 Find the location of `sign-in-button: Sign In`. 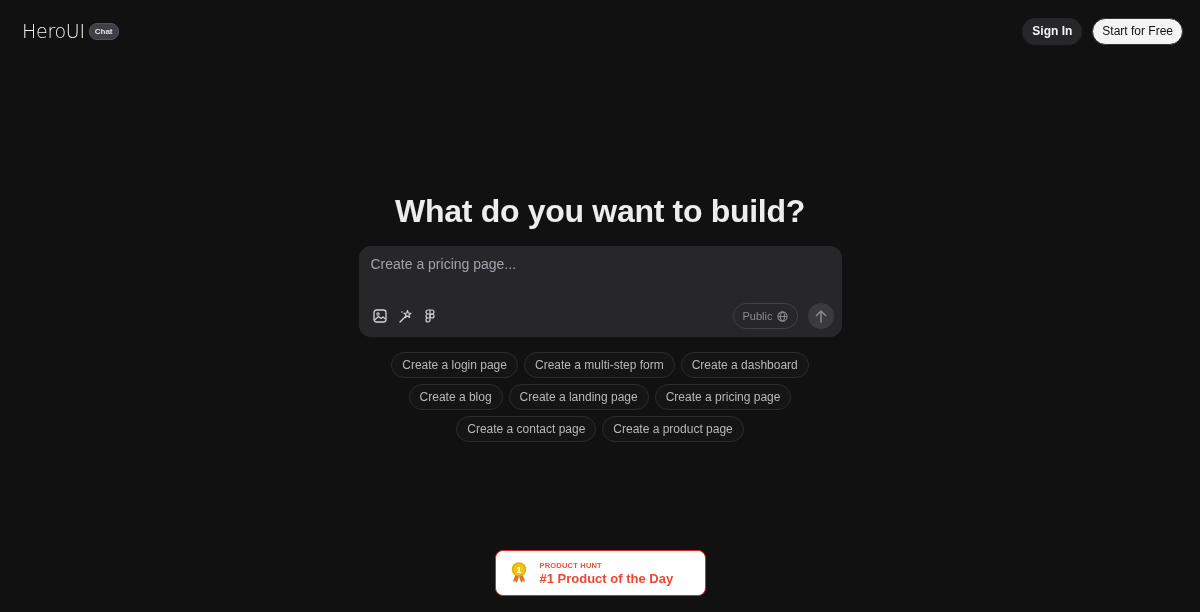

sign-in-button: Sign In is located at coordinates (1052, 31).